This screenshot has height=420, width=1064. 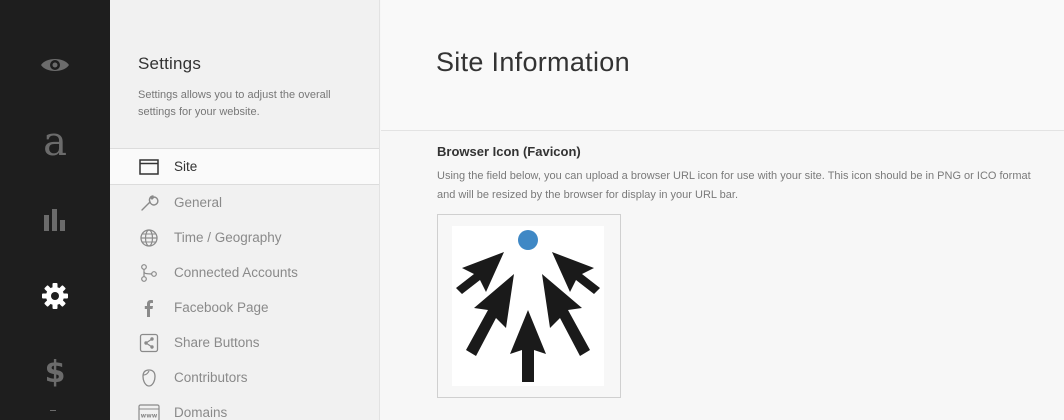 I want to click on rail-item-design: a, so click(x=55, y=142).